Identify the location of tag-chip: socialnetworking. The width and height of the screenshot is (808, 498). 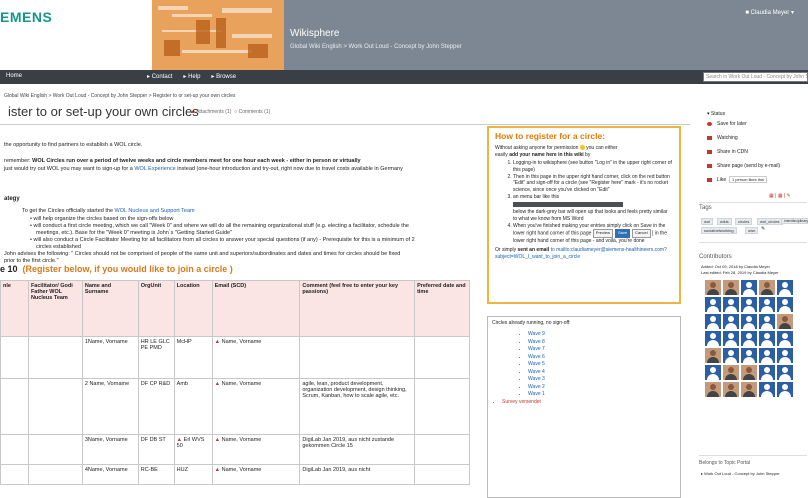
(719, 230).